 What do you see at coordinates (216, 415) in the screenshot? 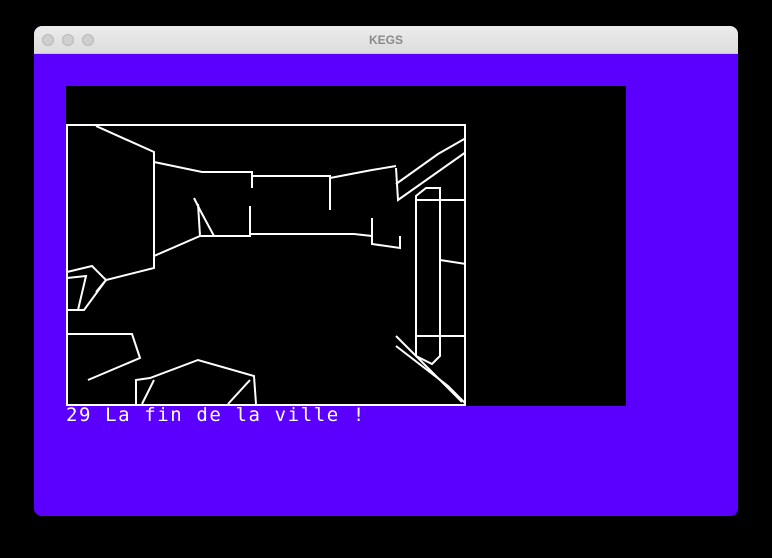
I see `status-caption: 29 La fin de la ville !` at bounding box center [216, 415].